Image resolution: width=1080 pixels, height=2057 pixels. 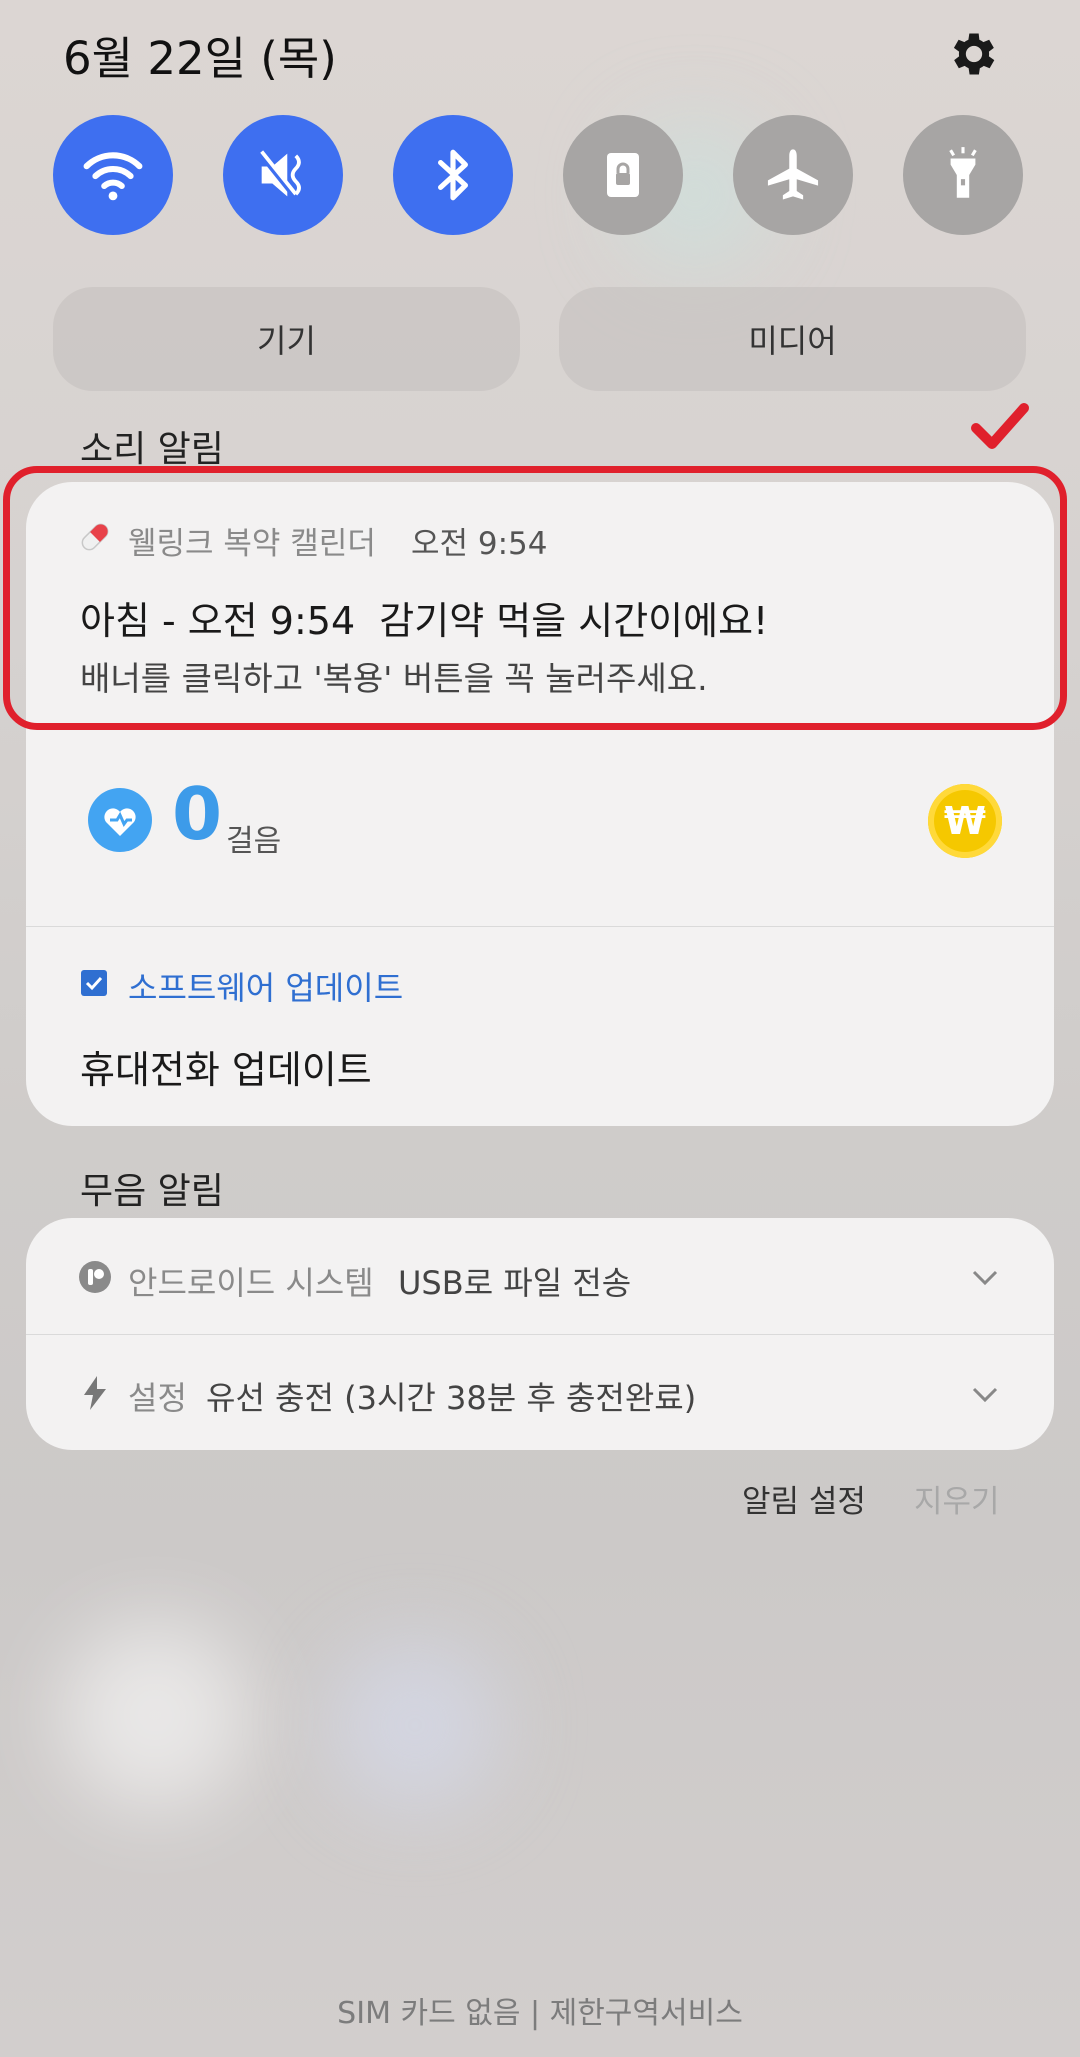 What do you see at coordinates (120, 820) in the screenshot?
I see `heart-health-icon` at bounding box center [120, 820].